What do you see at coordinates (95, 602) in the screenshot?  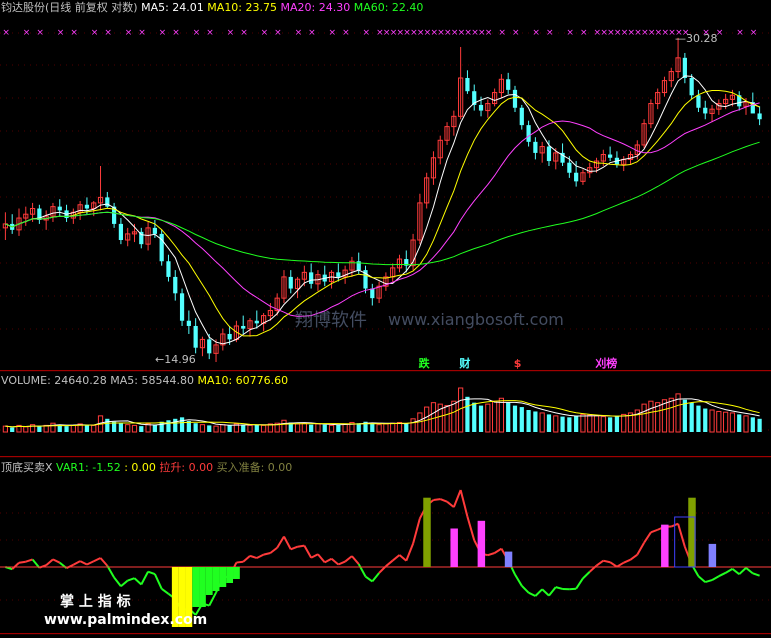 I see `brand-cn: 掌 上 指 标` at bounding box center [95, 602].